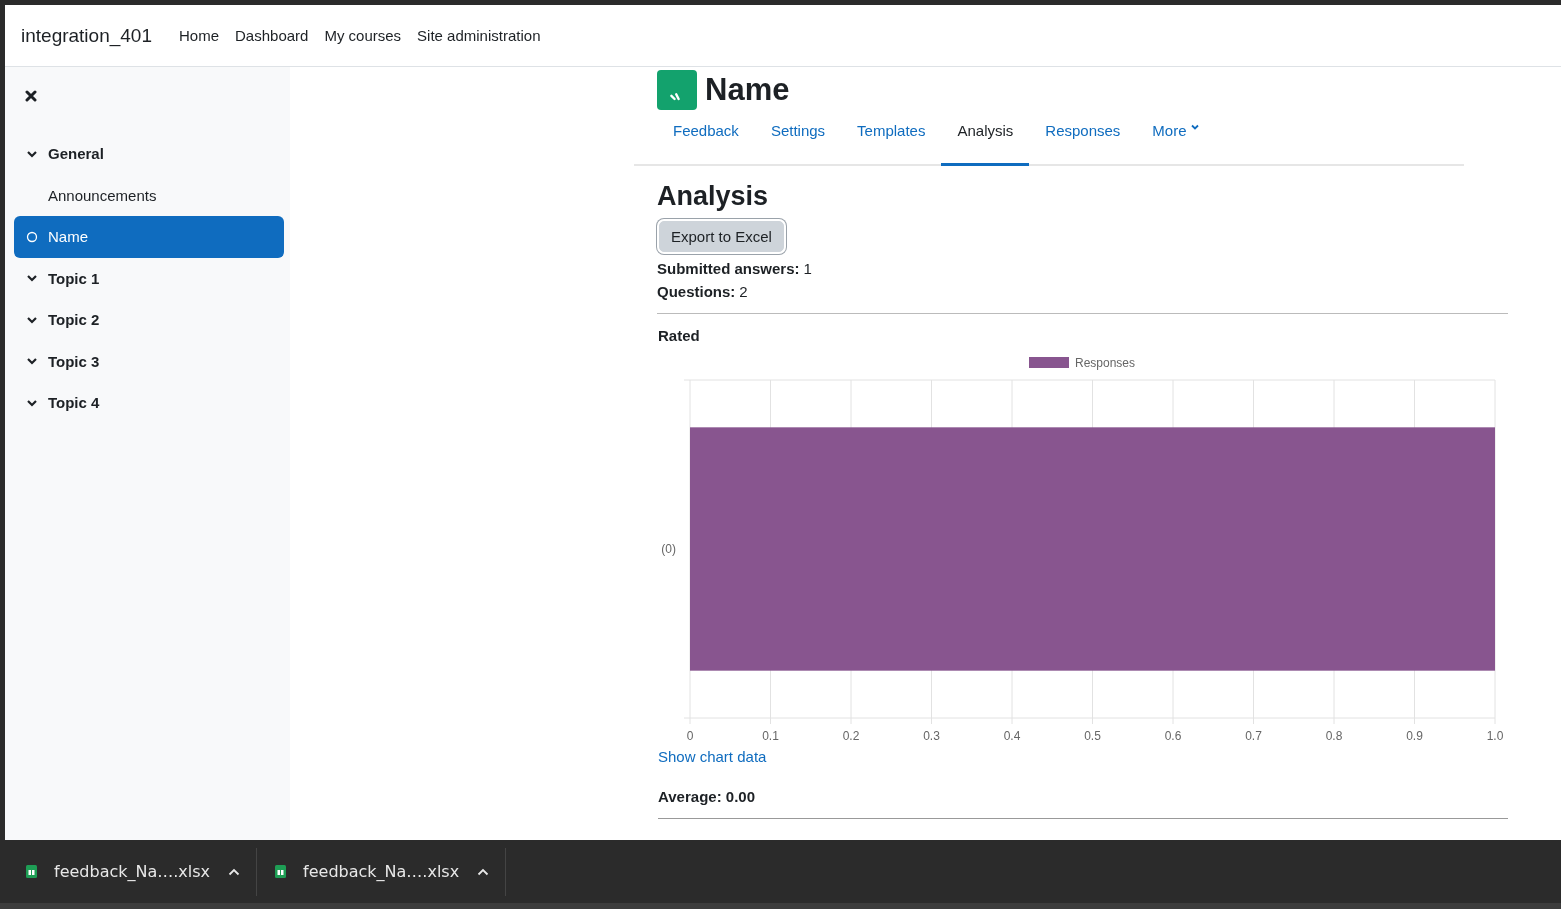  What do you see at coordinates (74, 320) in the screenshot?
I see `section-title: Topic 2` at bounding box center [74, 320].